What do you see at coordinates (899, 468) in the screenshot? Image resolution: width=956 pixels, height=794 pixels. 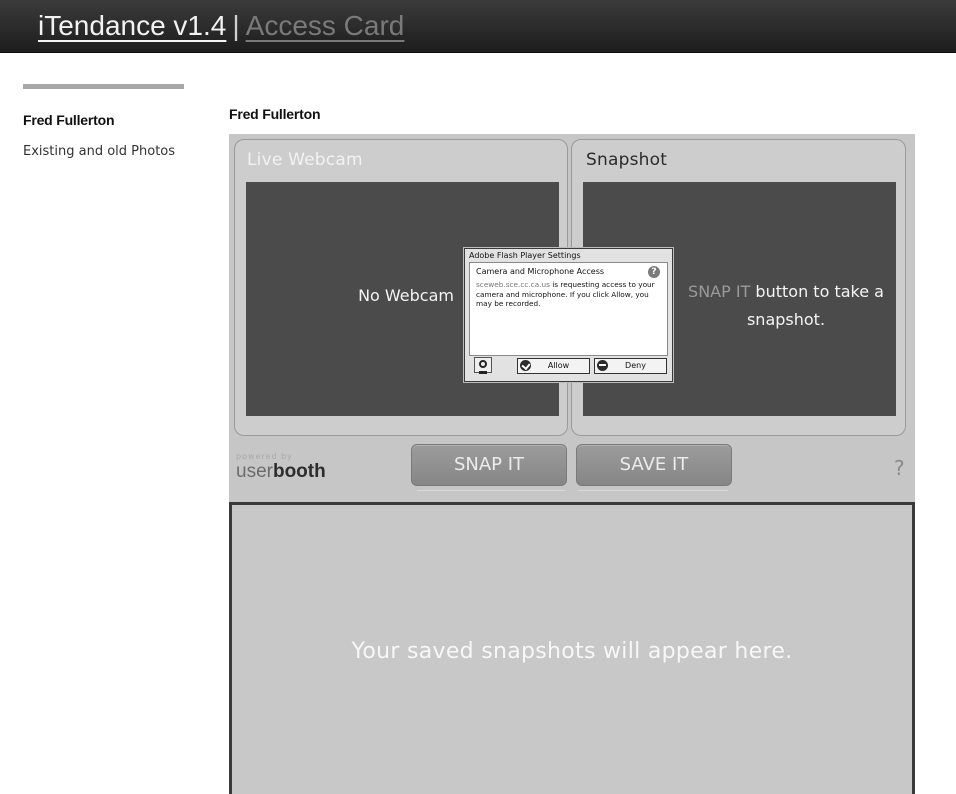 I see `help-icon: ?` at bounding box center [899, 468].